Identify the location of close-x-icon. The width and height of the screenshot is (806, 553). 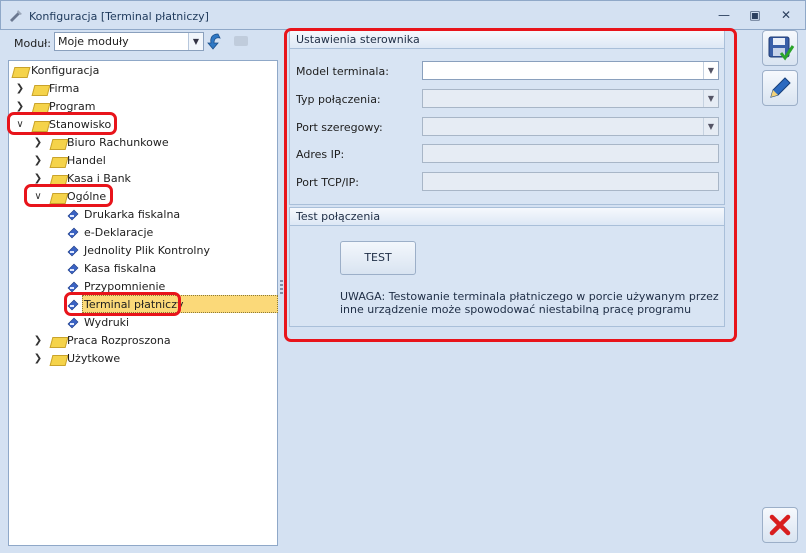
(780, 525).